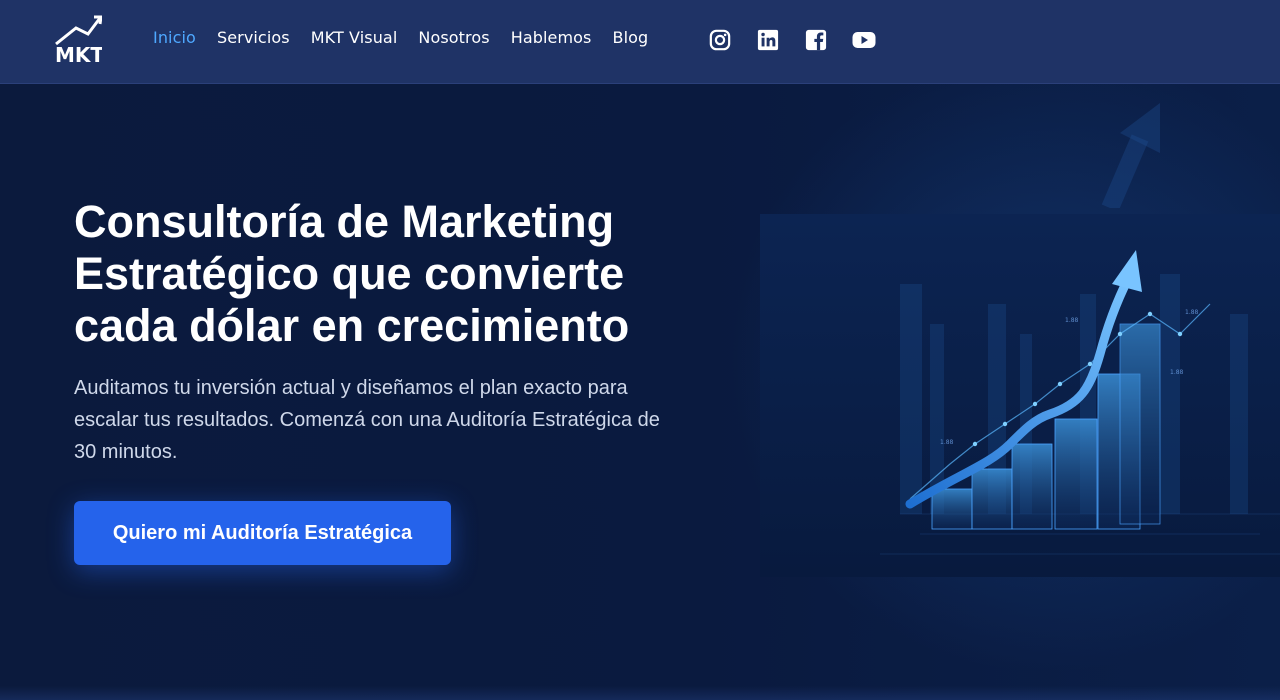 The image size is (1280, 700). What do you see at coordinates (551, 38) in the screenshot?
I see `nav-link-hablemos: Hablemos` at bounding box center [551, 38].